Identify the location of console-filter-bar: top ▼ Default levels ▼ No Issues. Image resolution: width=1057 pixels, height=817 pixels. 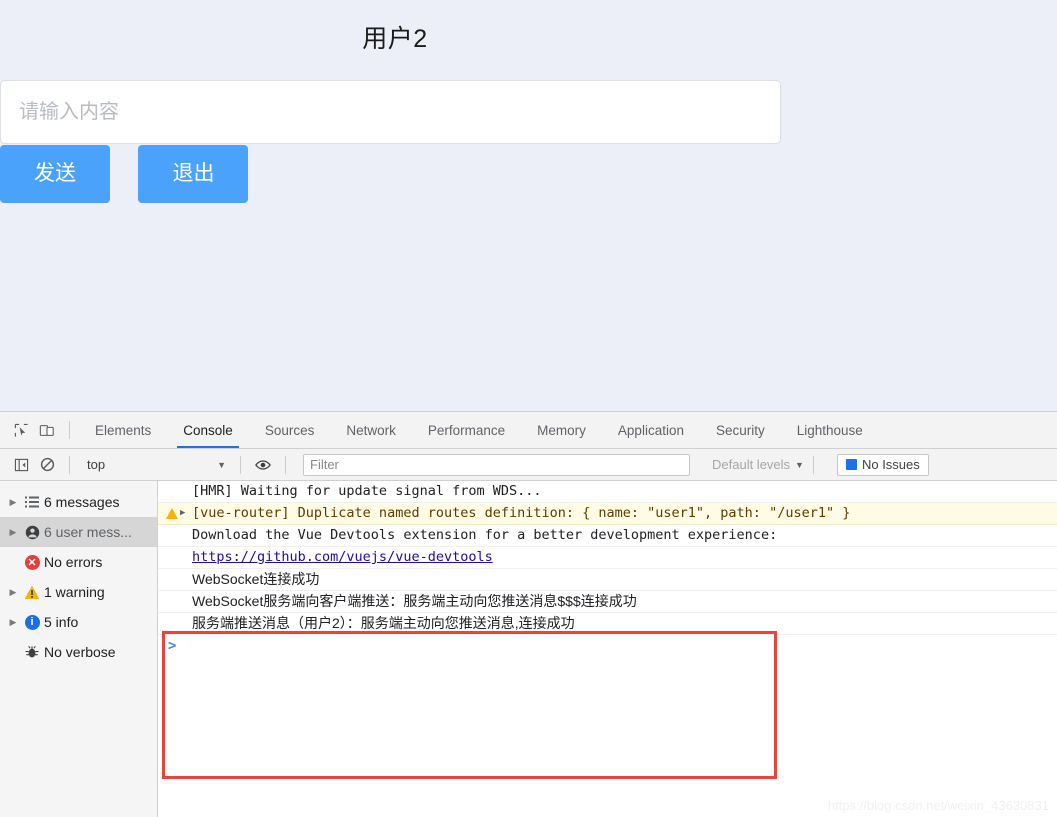
(528, 465).